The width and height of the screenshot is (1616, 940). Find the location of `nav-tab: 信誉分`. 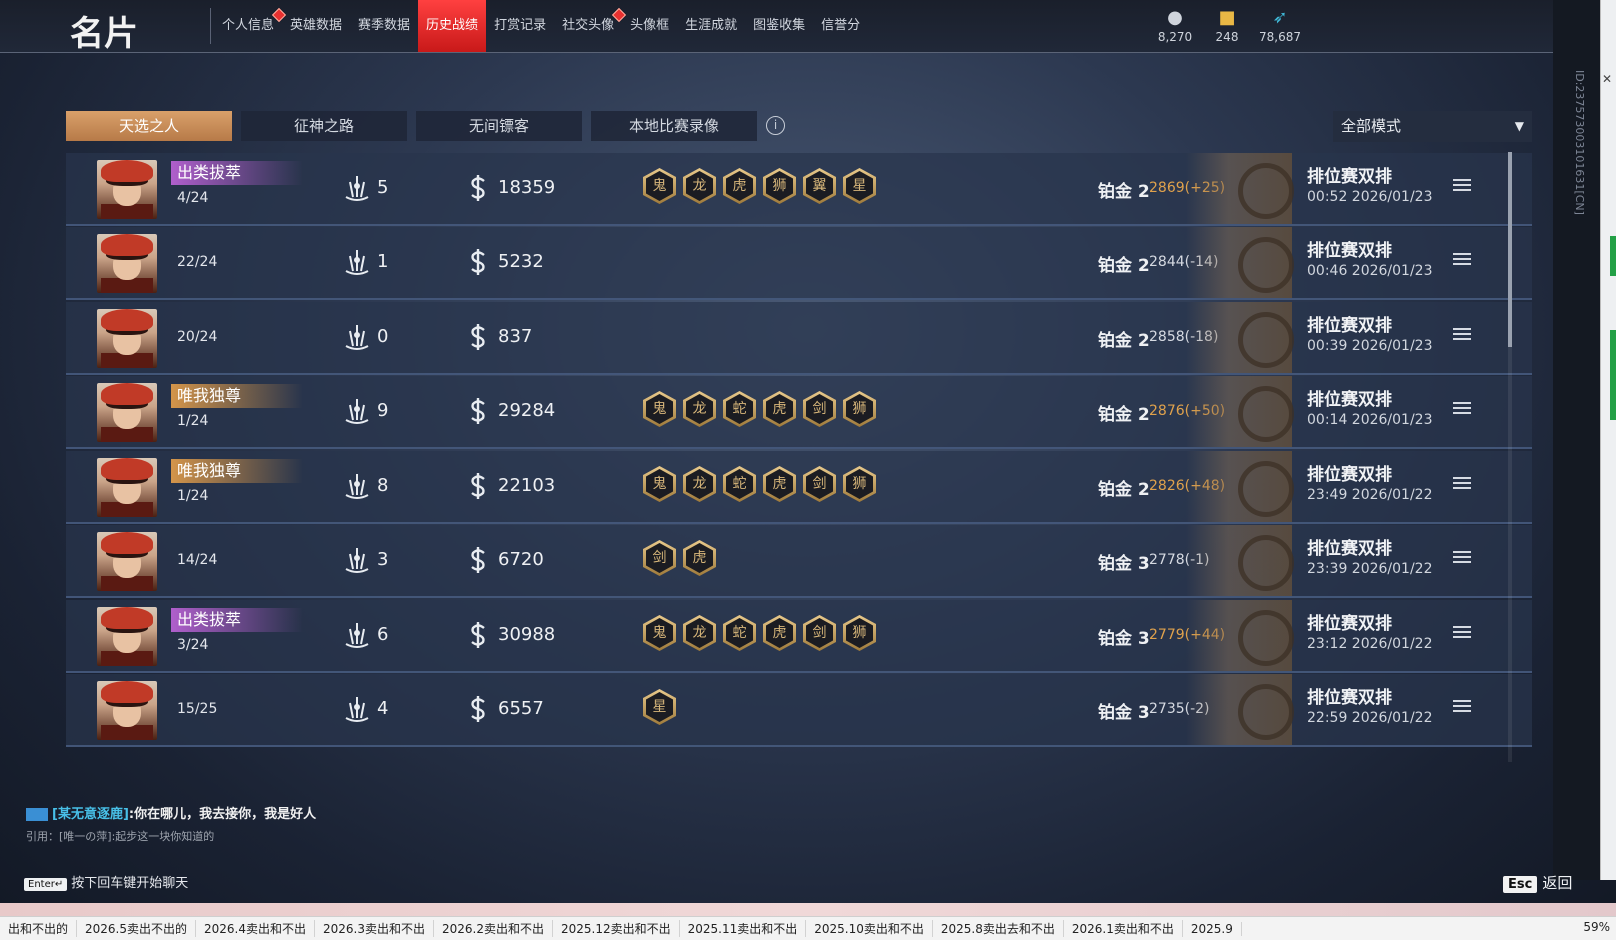

nav-tab: 信誉分 is located at coordinates (840, 26).